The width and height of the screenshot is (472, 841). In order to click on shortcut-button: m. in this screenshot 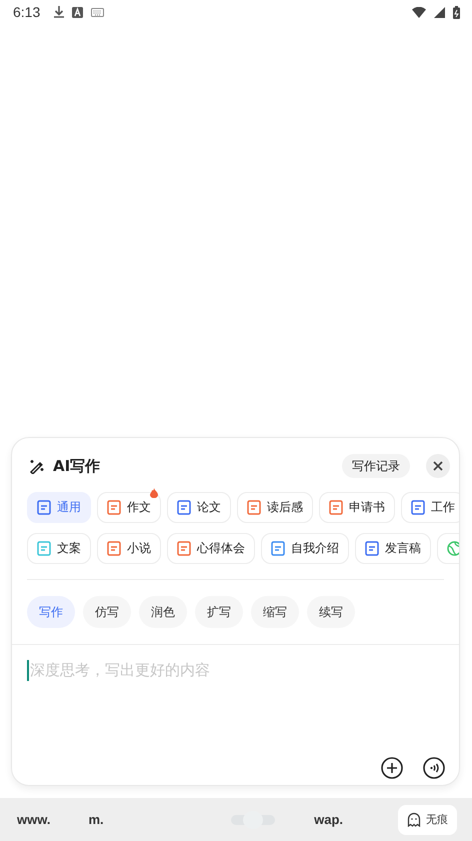, I will do `click(96, 819)`.